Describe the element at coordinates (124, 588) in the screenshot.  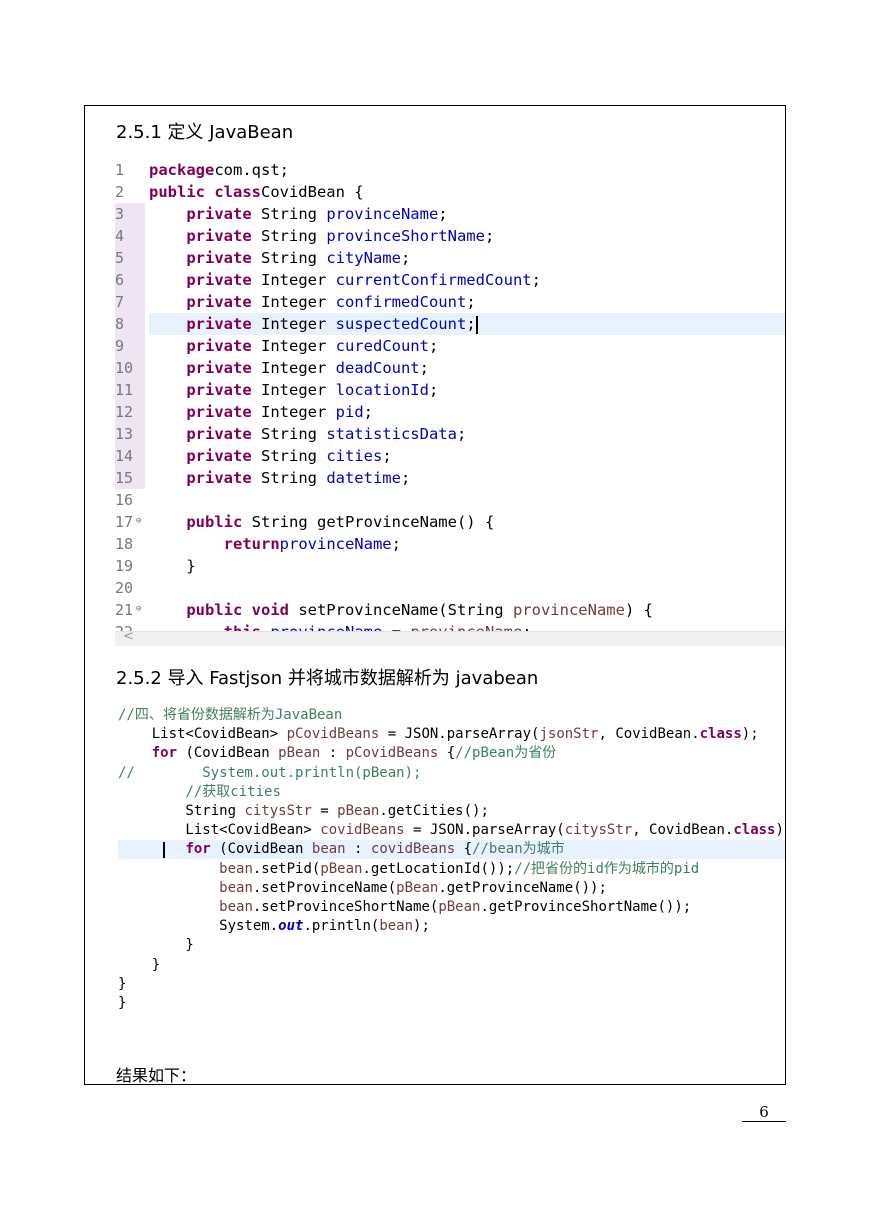
I see `line-number: 20` at that location.